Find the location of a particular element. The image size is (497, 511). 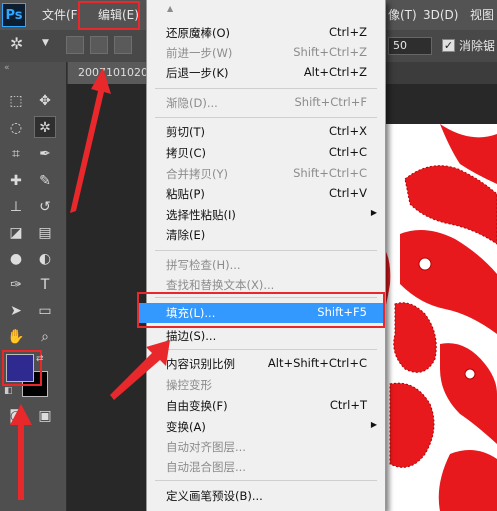

menu-item-paste: 粘贴(P) Ctrl+V is located at coordinates (266, 194).